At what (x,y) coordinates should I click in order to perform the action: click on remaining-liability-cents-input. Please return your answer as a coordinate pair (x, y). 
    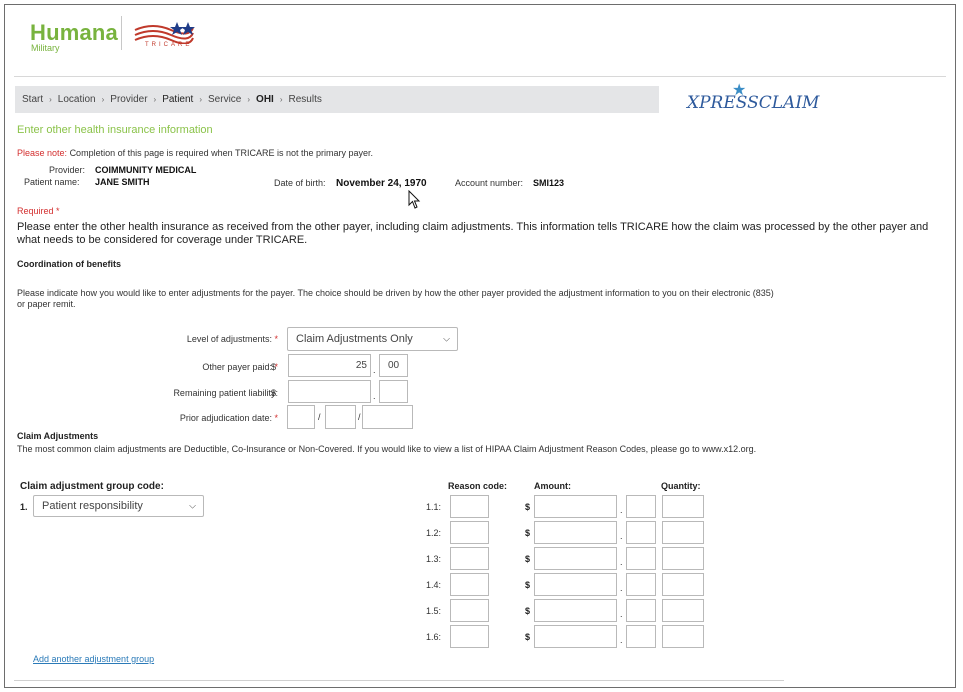
    Looking at the image, I should click on (393, 391).